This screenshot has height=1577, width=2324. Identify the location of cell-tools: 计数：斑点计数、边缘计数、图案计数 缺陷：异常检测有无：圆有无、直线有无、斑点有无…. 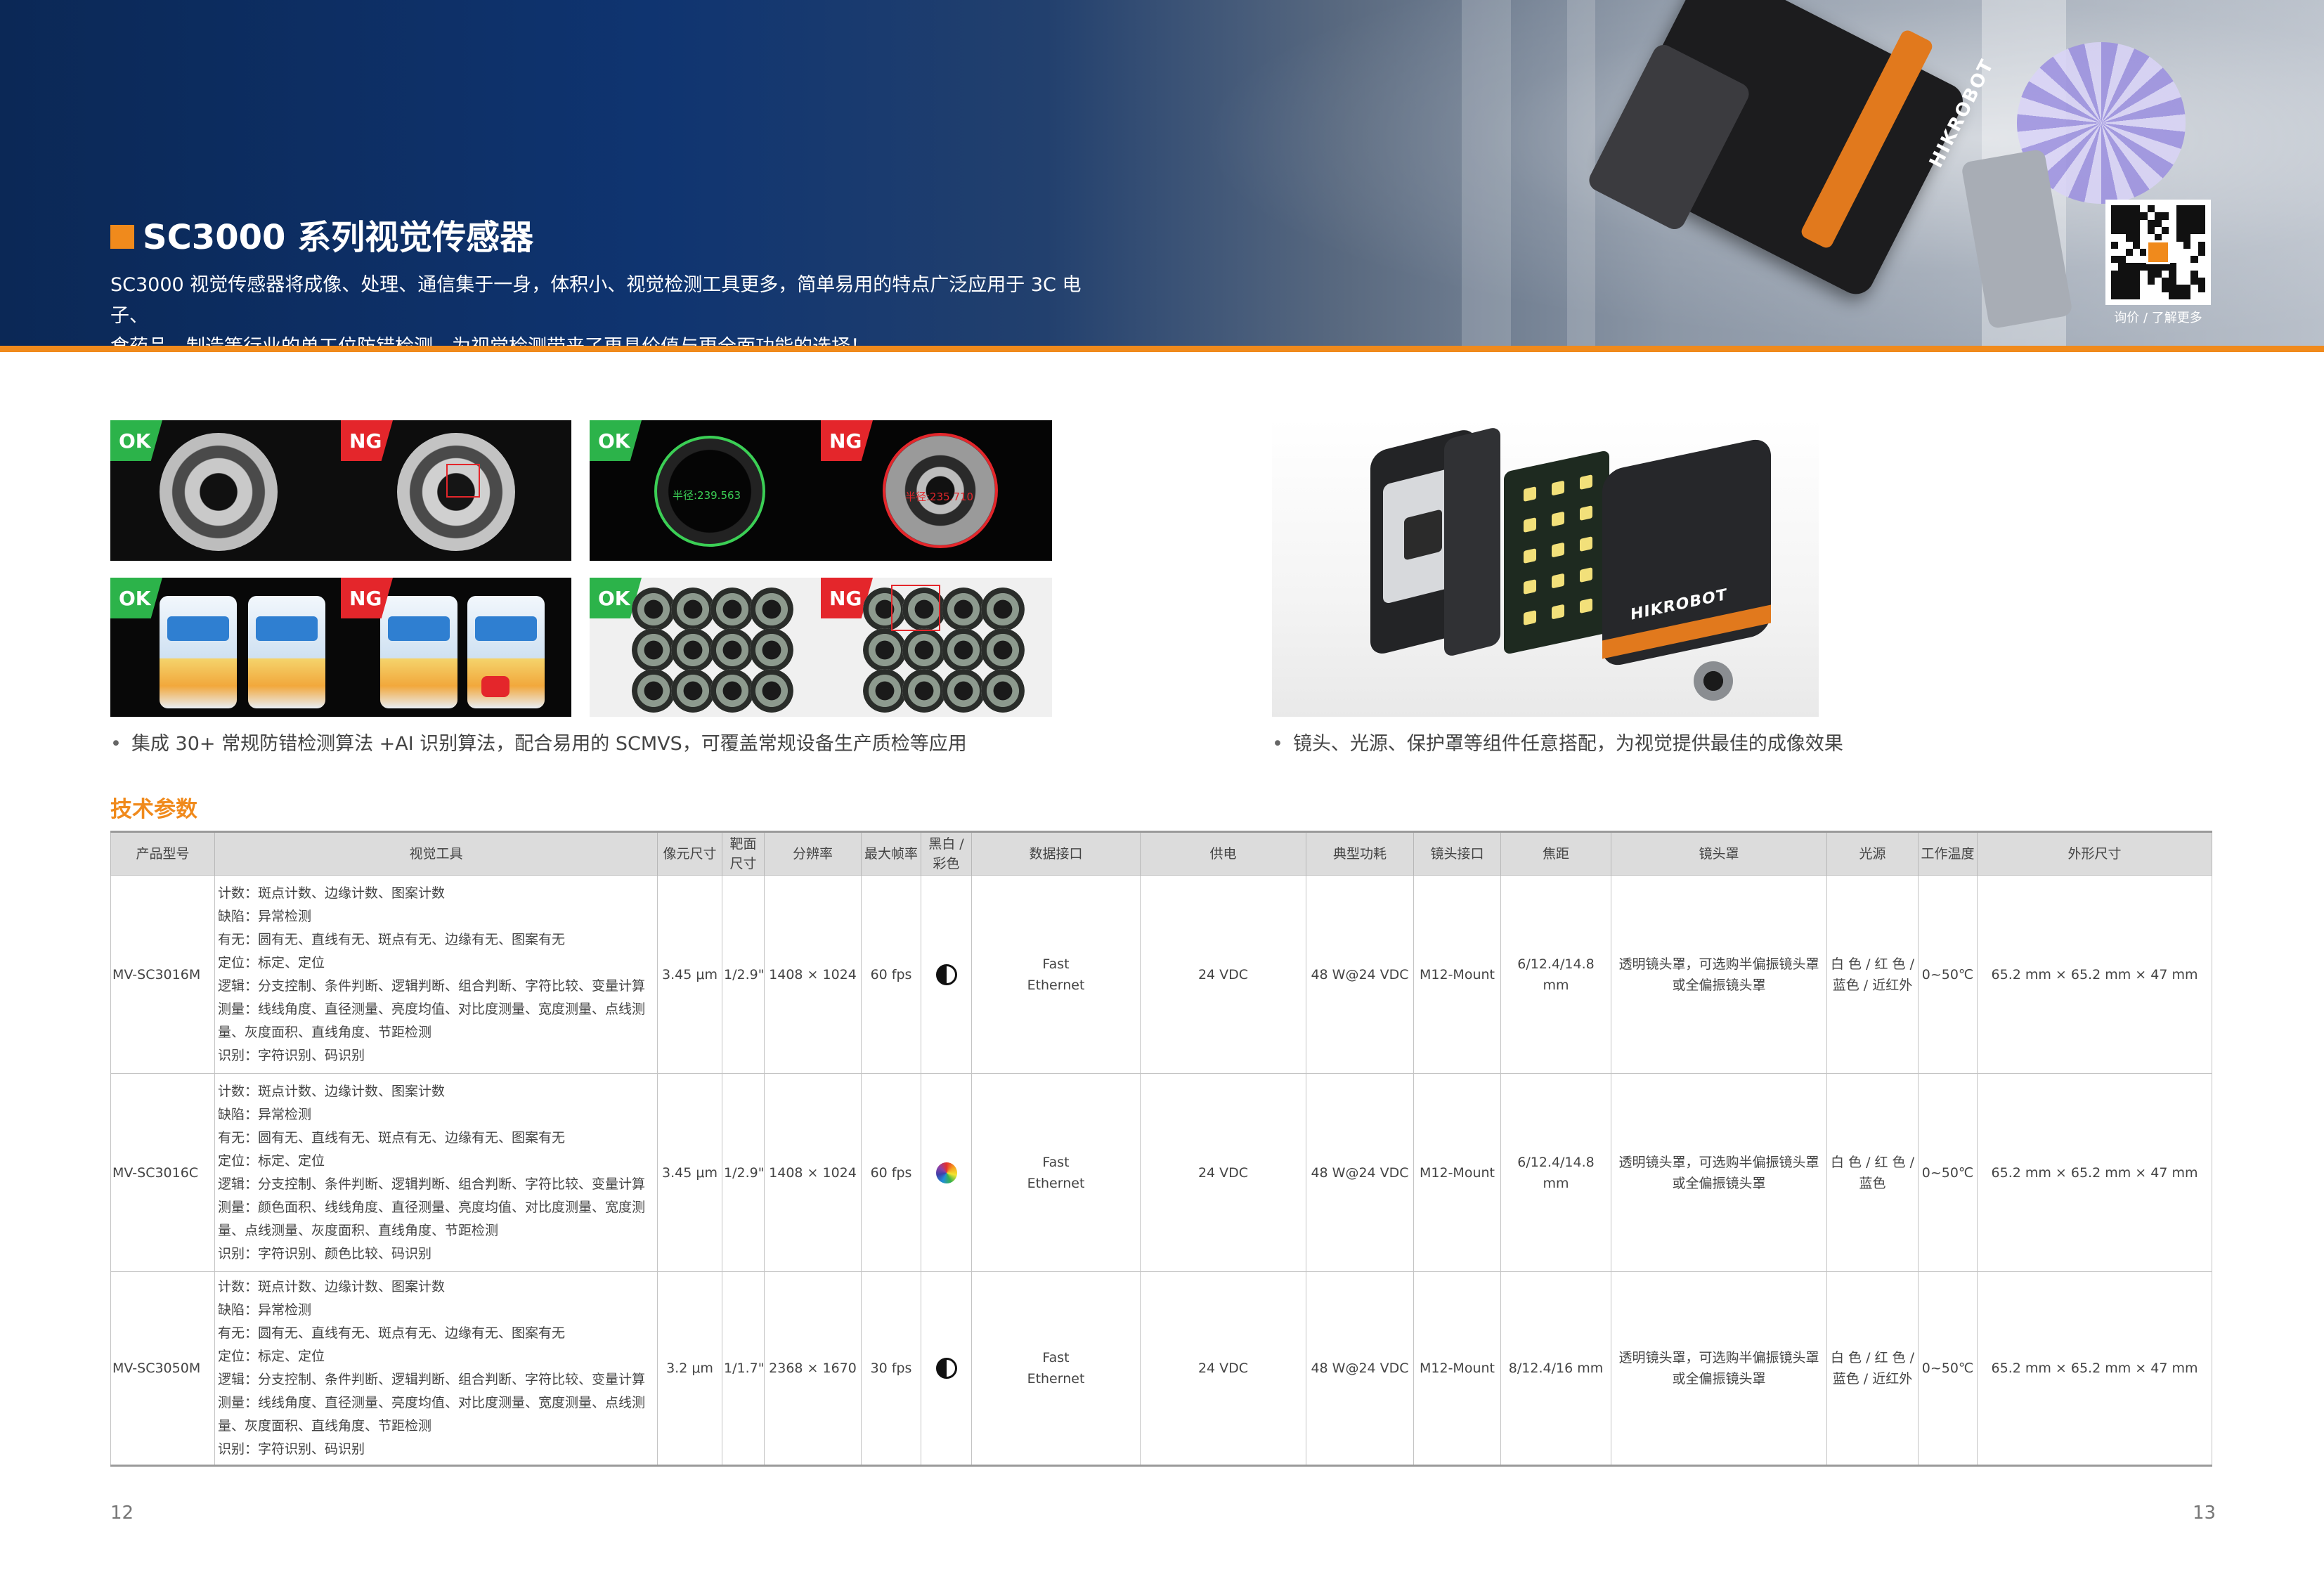
(436, 1172).